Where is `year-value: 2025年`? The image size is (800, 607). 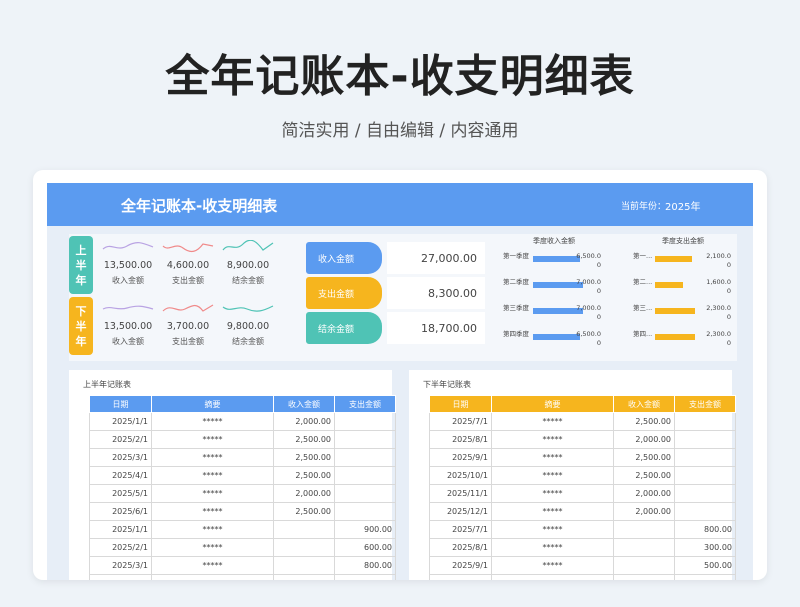 year-value: 2025年 is located at coordinates (682, 205).